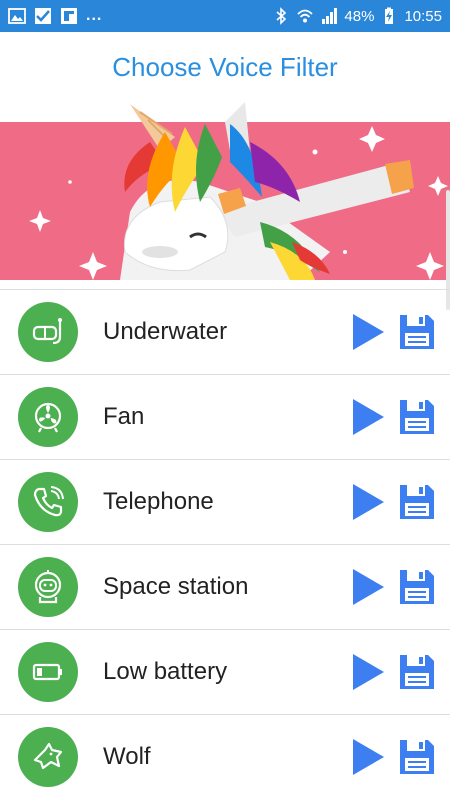 The width and height of the screenshot is (450, 800). I want to click on phone-icon, so click(48, 502).